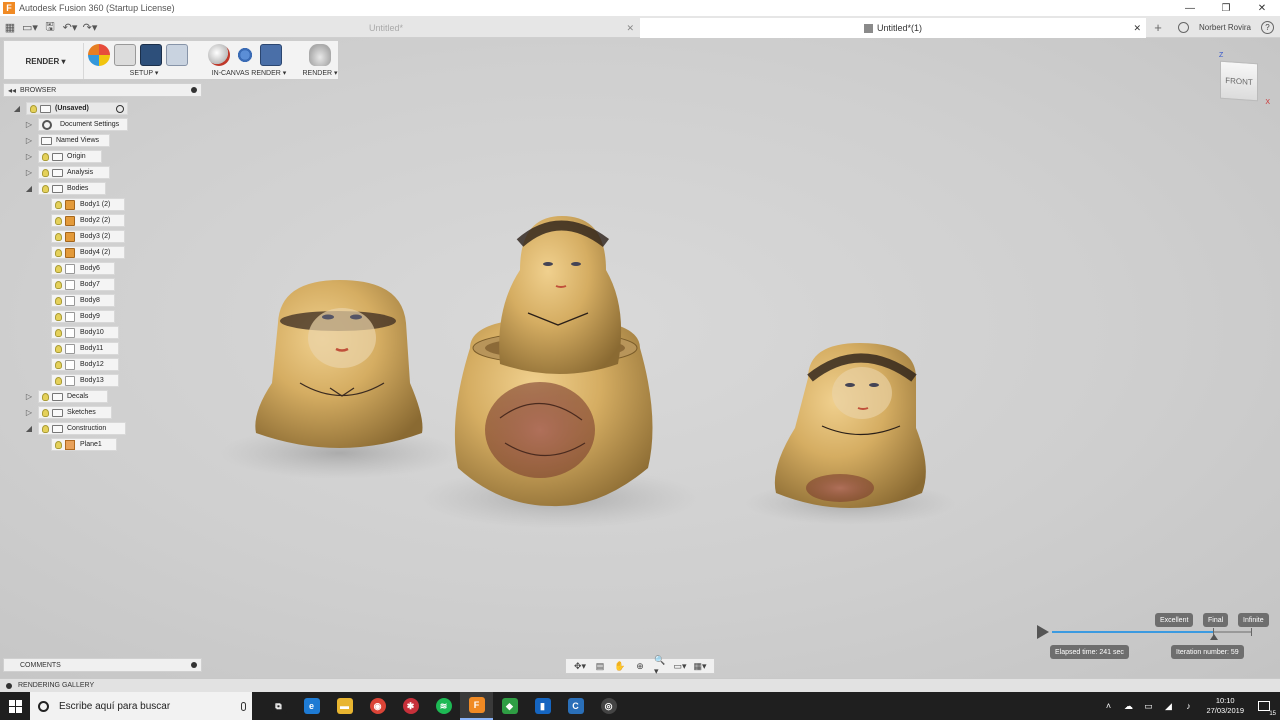 The width and height of the screenshot is (1280, 720). Describe the element at coordinates (1152, 632) in the screenshot. I see `progress-track` at that location.